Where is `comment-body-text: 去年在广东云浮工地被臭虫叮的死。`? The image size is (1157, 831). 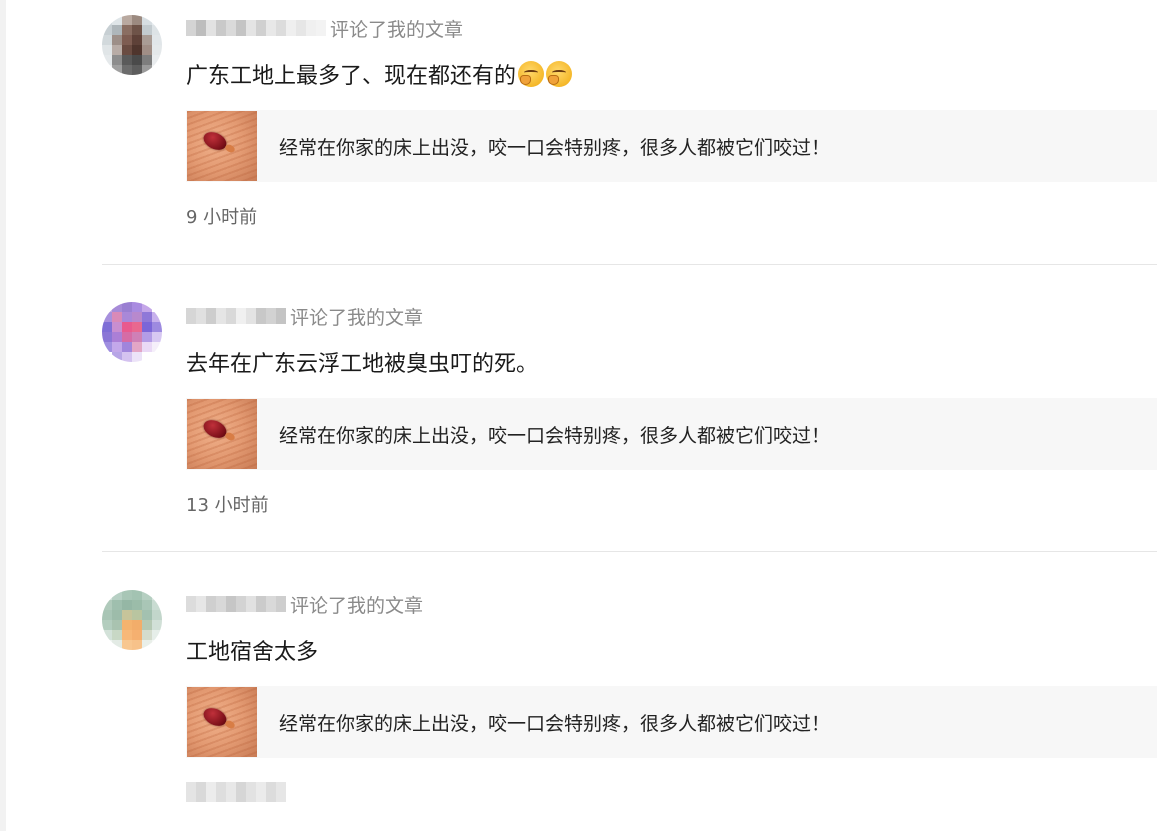 comment-body-text: 去年在广东云浮工地被臭虫叮的死。 is located at coordinates (362, 364).